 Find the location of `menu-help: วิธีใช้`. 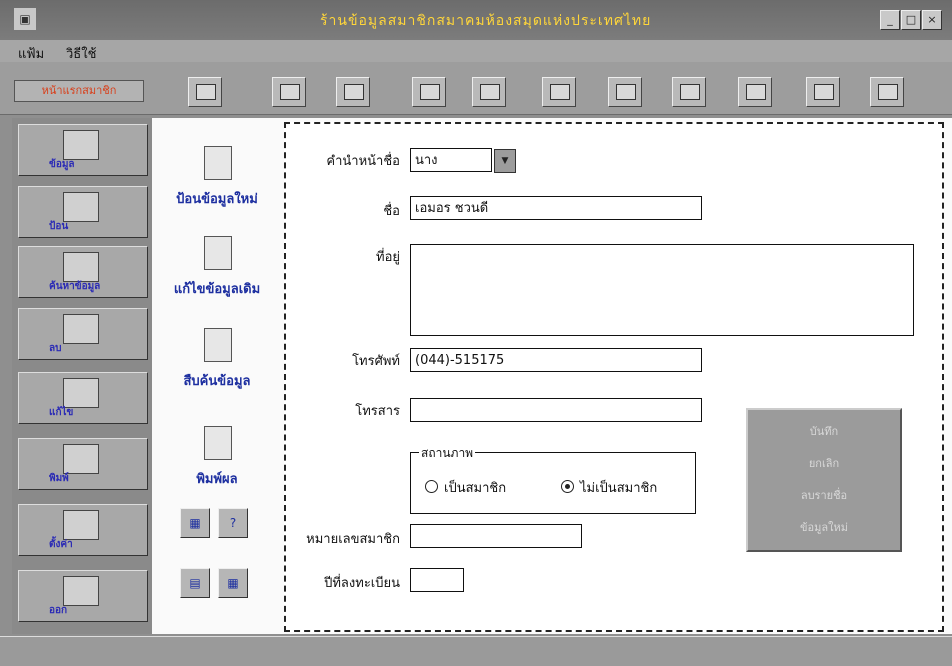

menu-help: วิธีใช้ is located at coordinates (81, 53).